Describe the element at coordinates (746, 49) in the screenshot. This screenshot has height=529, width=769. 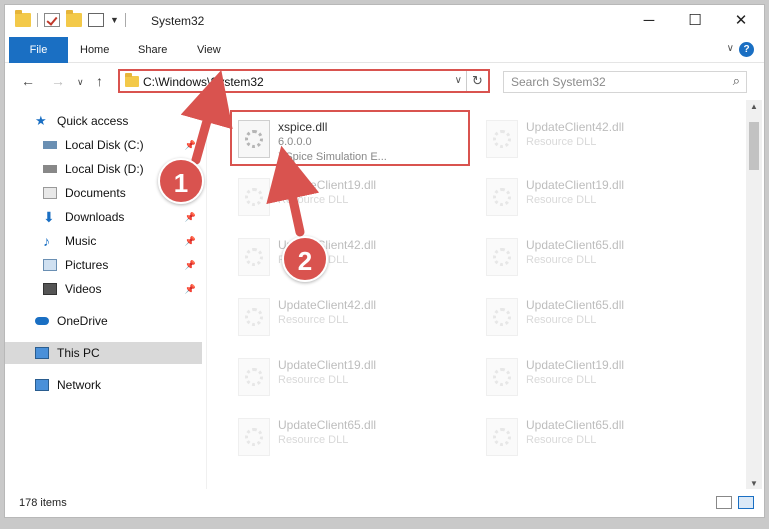
I see `help-icon: ?` at that location.